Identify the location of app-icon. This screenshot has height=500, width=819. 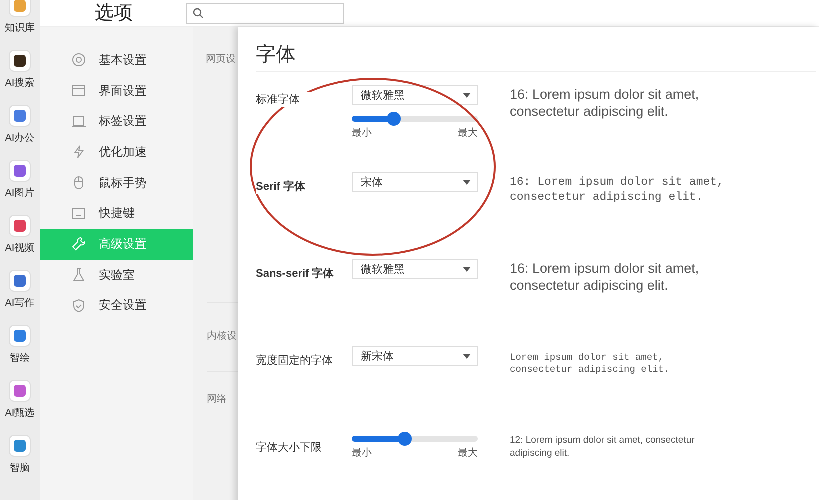
(19, 61).